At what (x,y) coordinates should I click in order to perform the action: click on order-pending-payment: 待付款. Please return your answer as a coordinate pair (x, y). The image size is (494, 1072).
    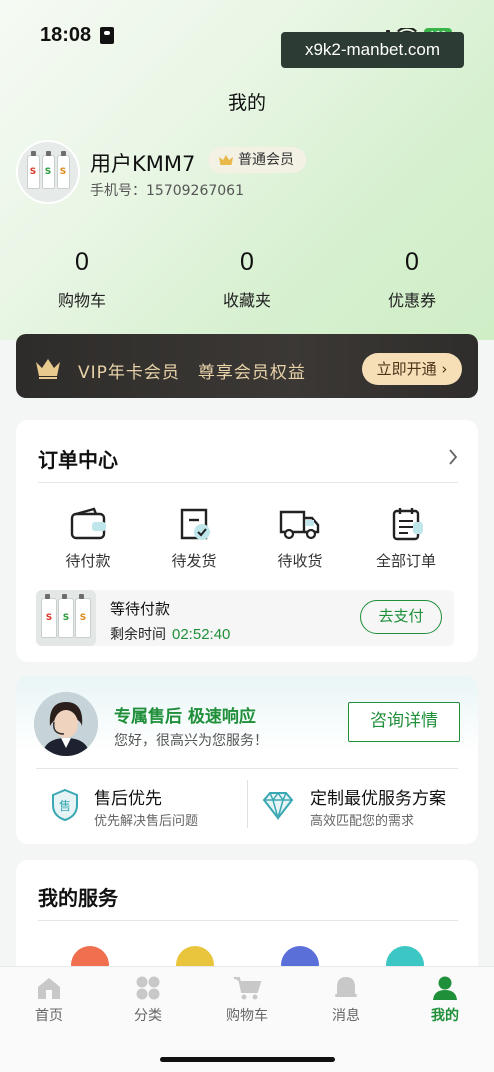
    Looking at the image, I should click on (88, 538).